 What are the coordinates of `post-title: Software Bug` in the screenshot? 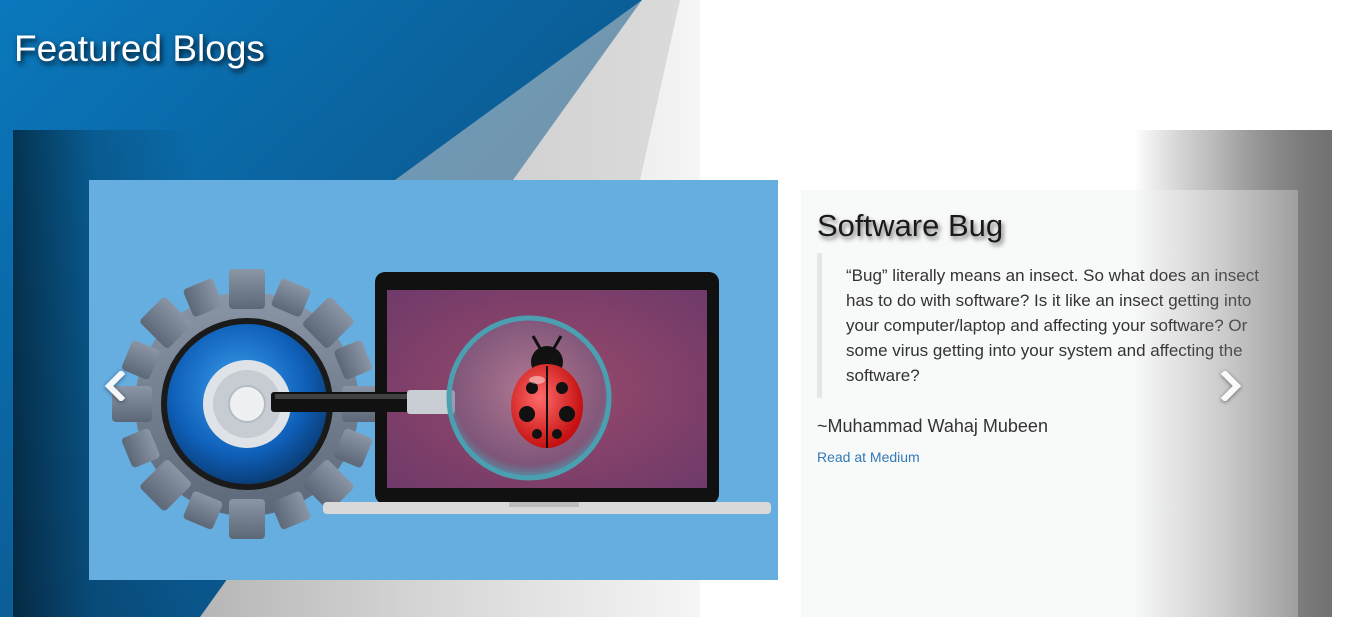 It's located at (910, 225).